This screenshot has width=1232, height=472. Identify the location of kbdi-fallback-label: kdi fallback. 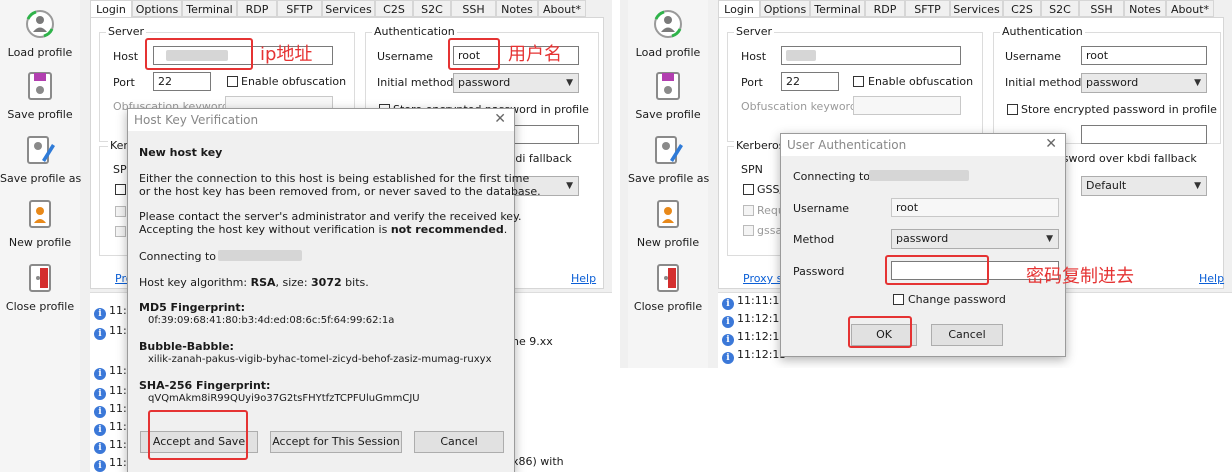
(540, 158).